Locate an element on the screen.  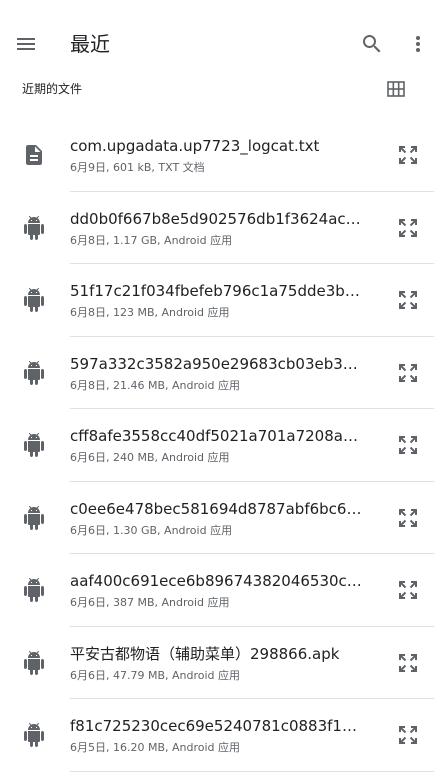
grid-view-button is located at coordinates (396, 89).